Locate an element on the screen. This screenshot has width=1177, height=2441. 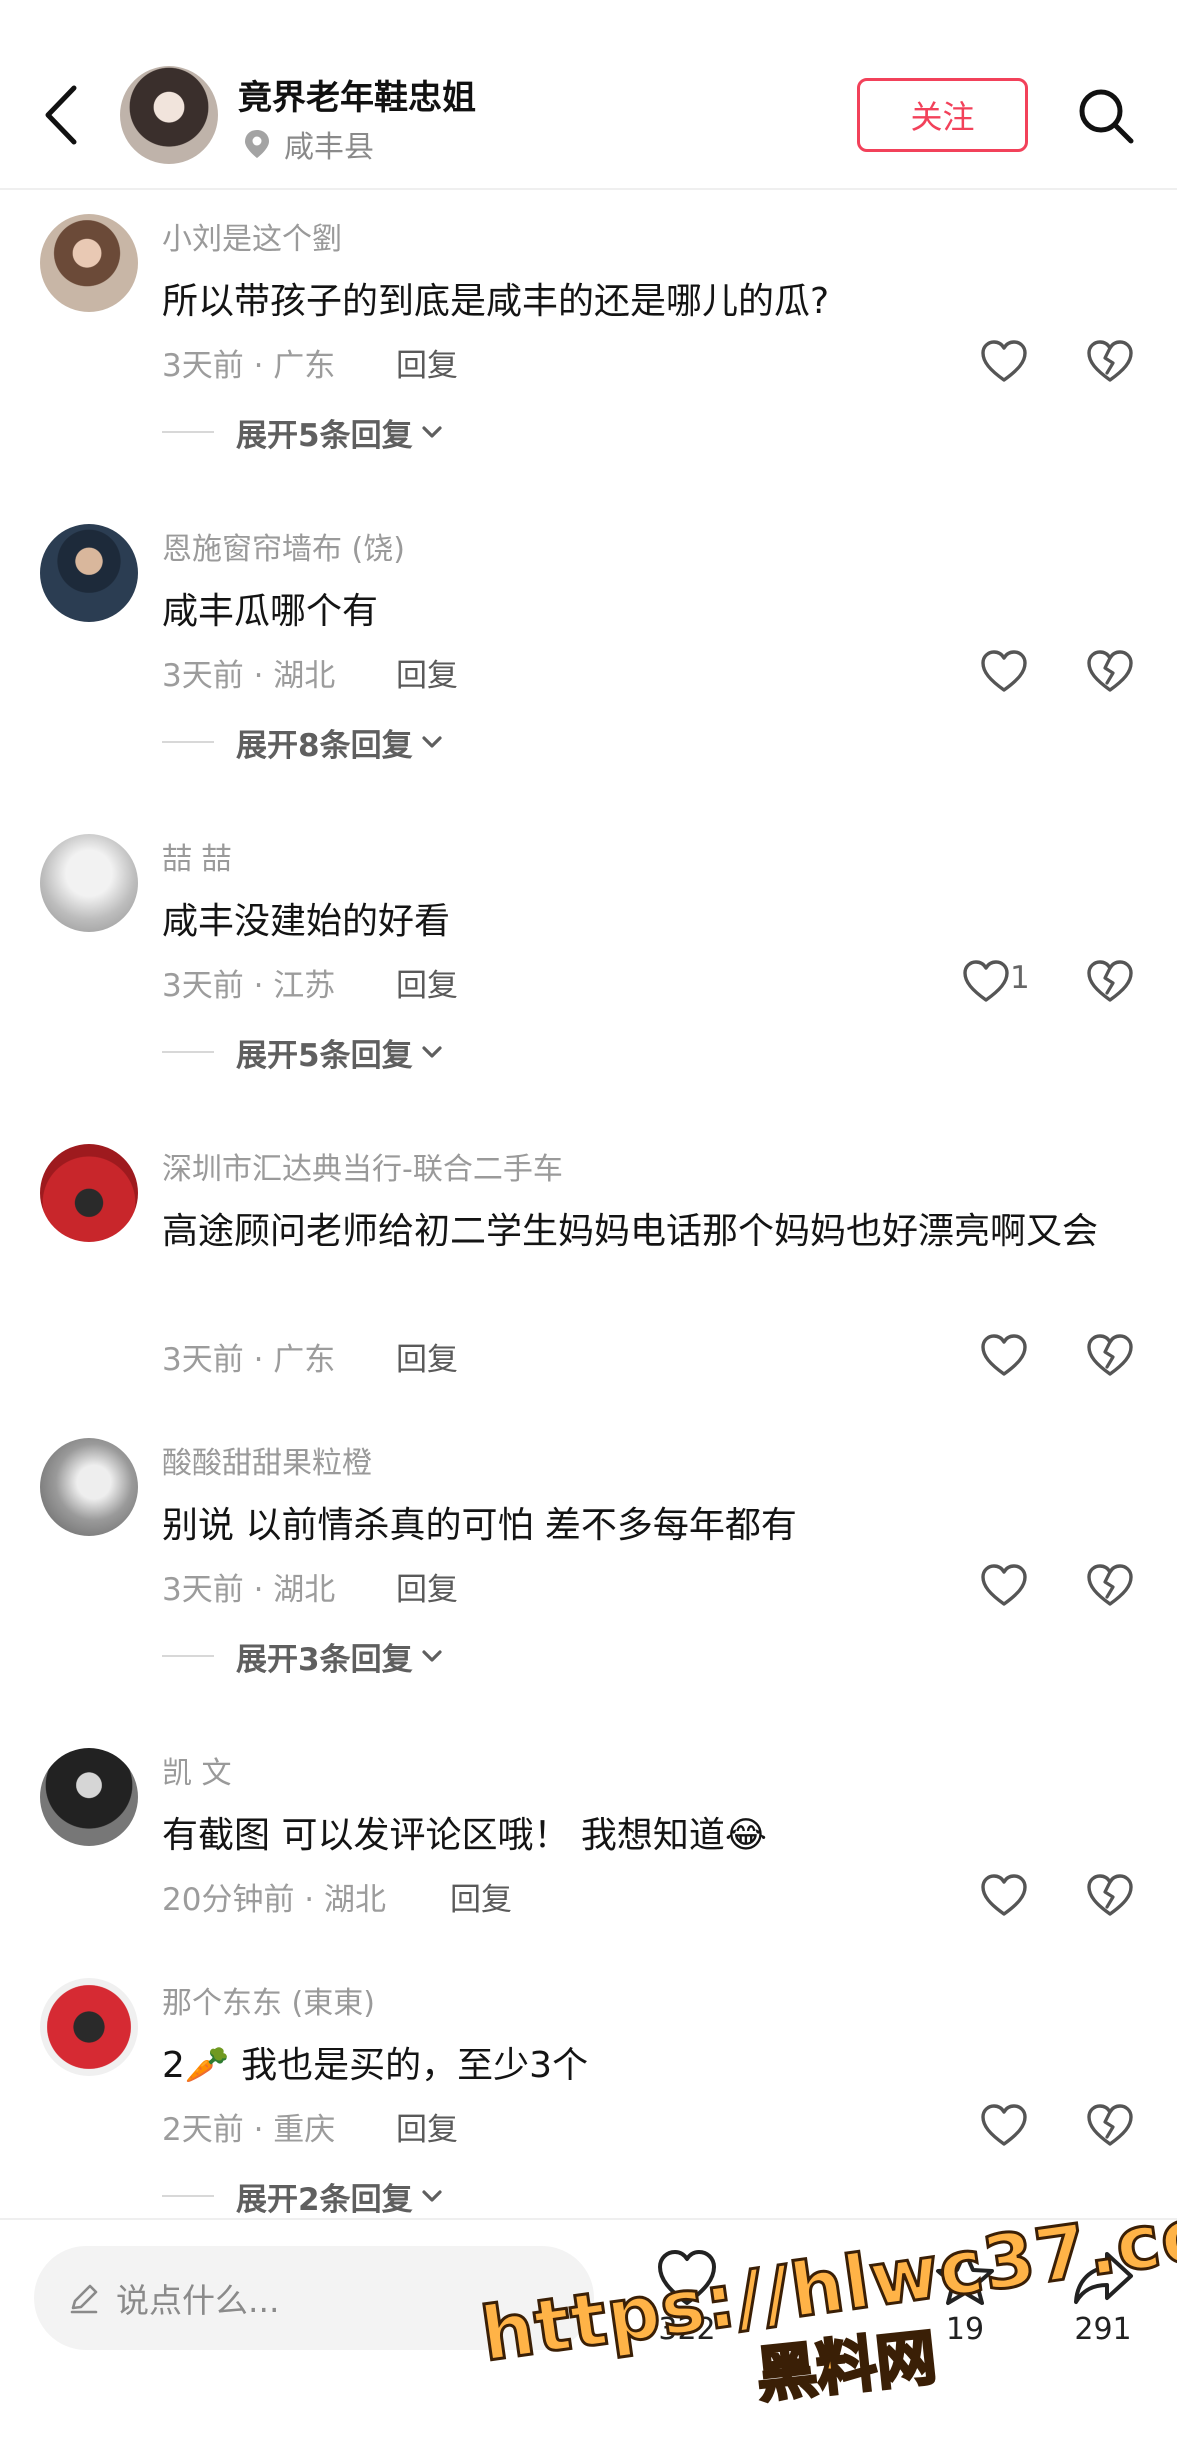
commenter-name: 酸酸甜甜果粒橙 is located at coordinates (267, 1460).